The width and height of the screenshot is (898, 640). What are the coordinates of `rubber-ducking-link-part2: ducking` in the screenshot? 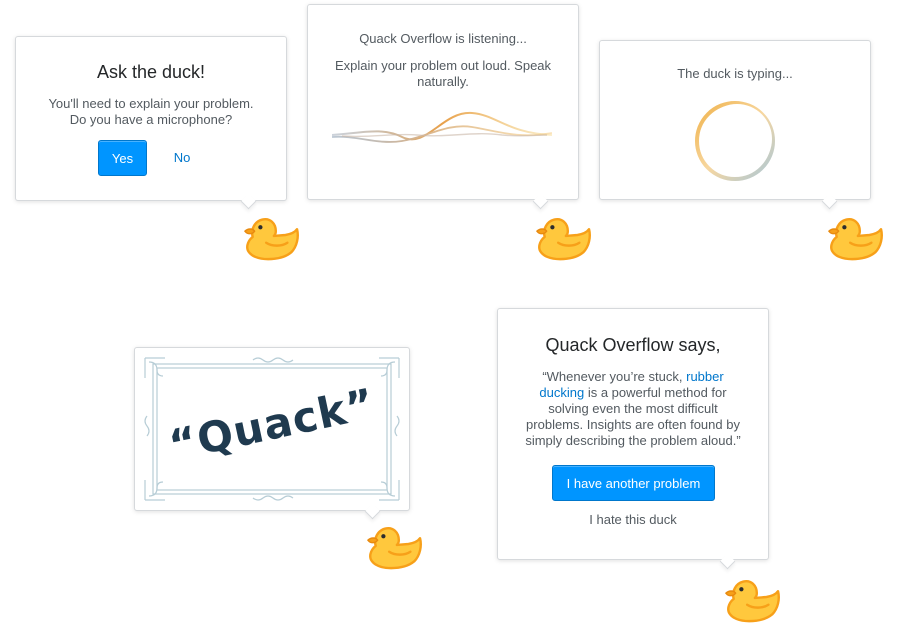 It's located at (561, 392).